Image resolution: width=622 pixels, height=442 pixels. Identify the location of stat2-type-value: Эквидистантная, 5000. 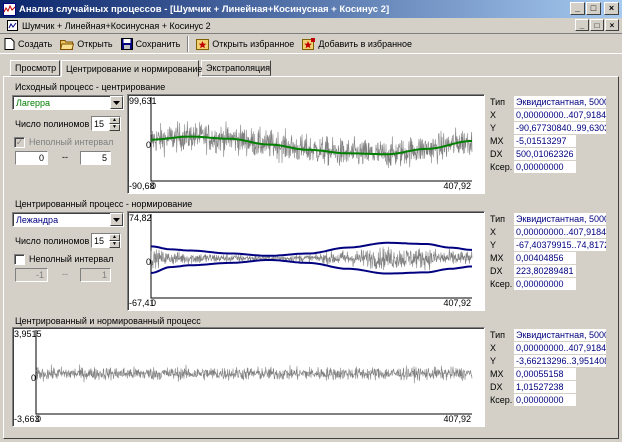
(560, 219).